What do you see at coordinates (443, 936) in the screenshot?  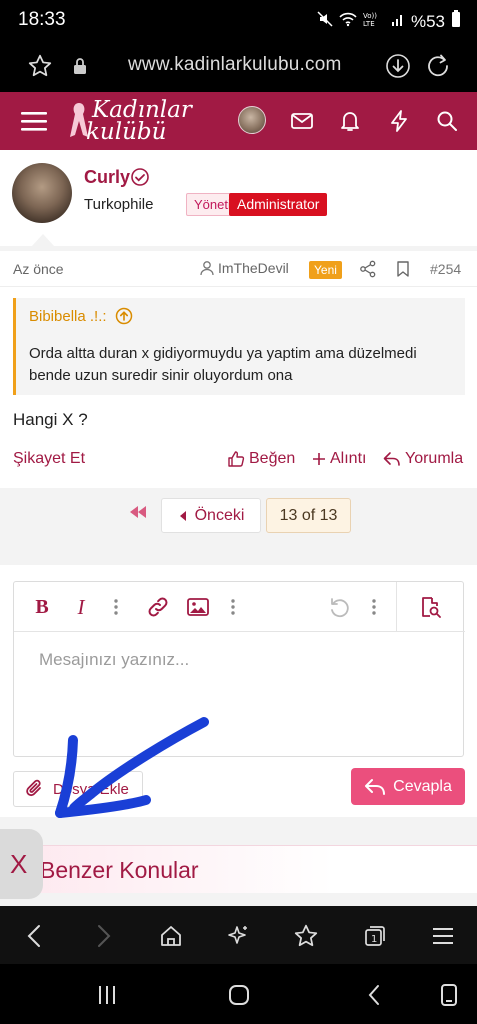 I see `hamburger-menu-icon` at bounding box center [443, 936].